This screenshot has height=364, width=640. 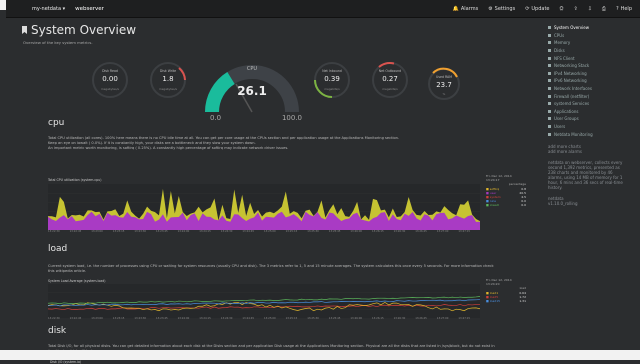 What do you see at coordinates (168, 80) in the screenshot?
I see `gauge-disk-write: Disk Write 1.8 megabytes/s` at bounding box center [168, 80].